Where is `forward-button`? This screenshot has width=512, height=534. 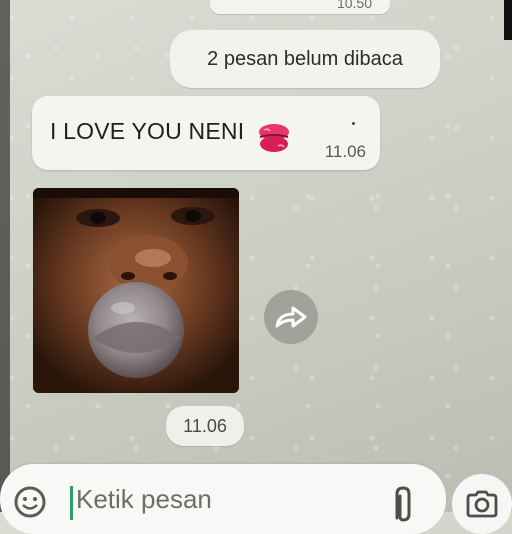
forward-button is located at coordinates (291, 317).